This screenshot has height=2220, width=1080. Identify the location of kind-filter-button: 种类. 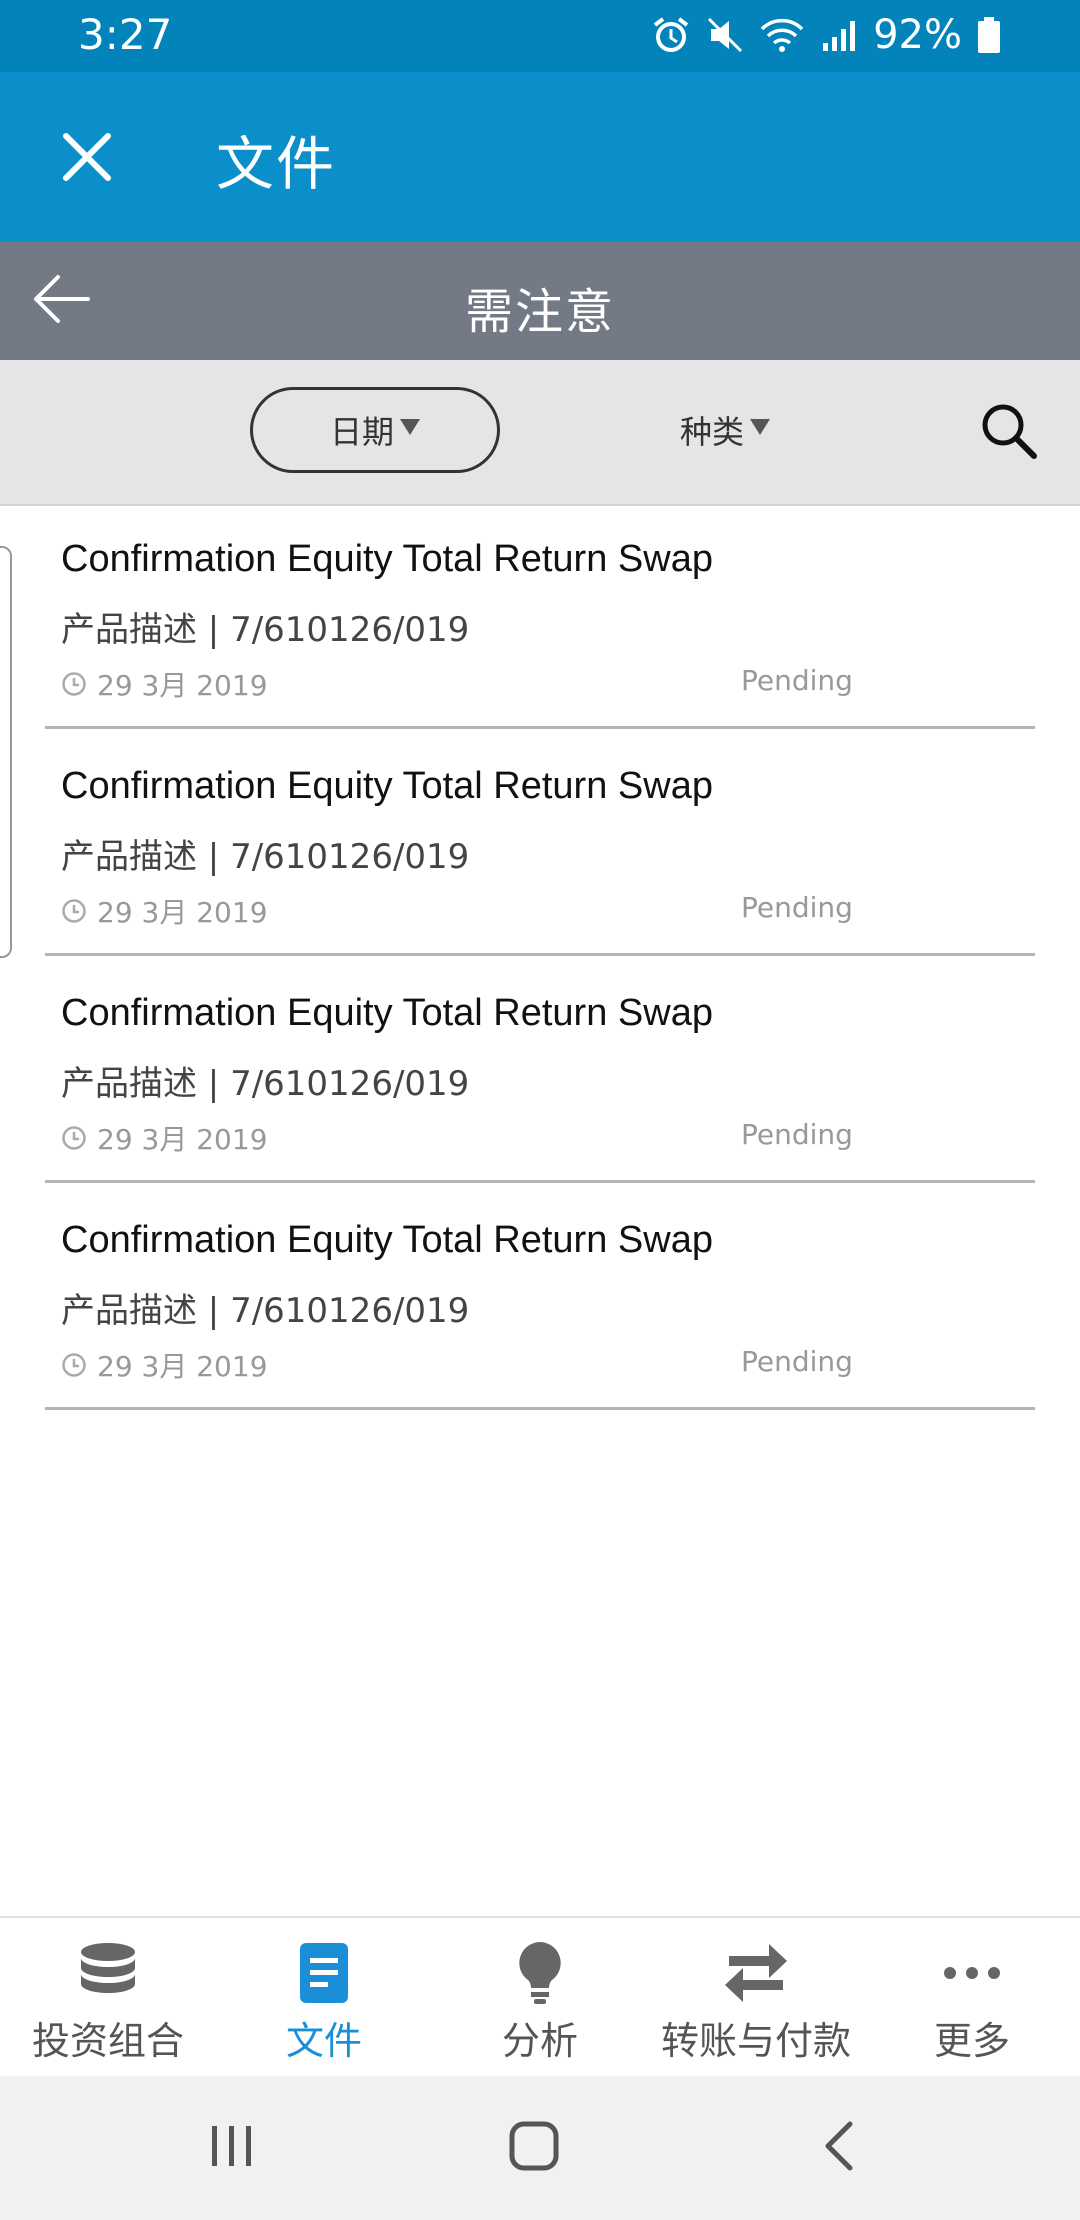
(725, 430).